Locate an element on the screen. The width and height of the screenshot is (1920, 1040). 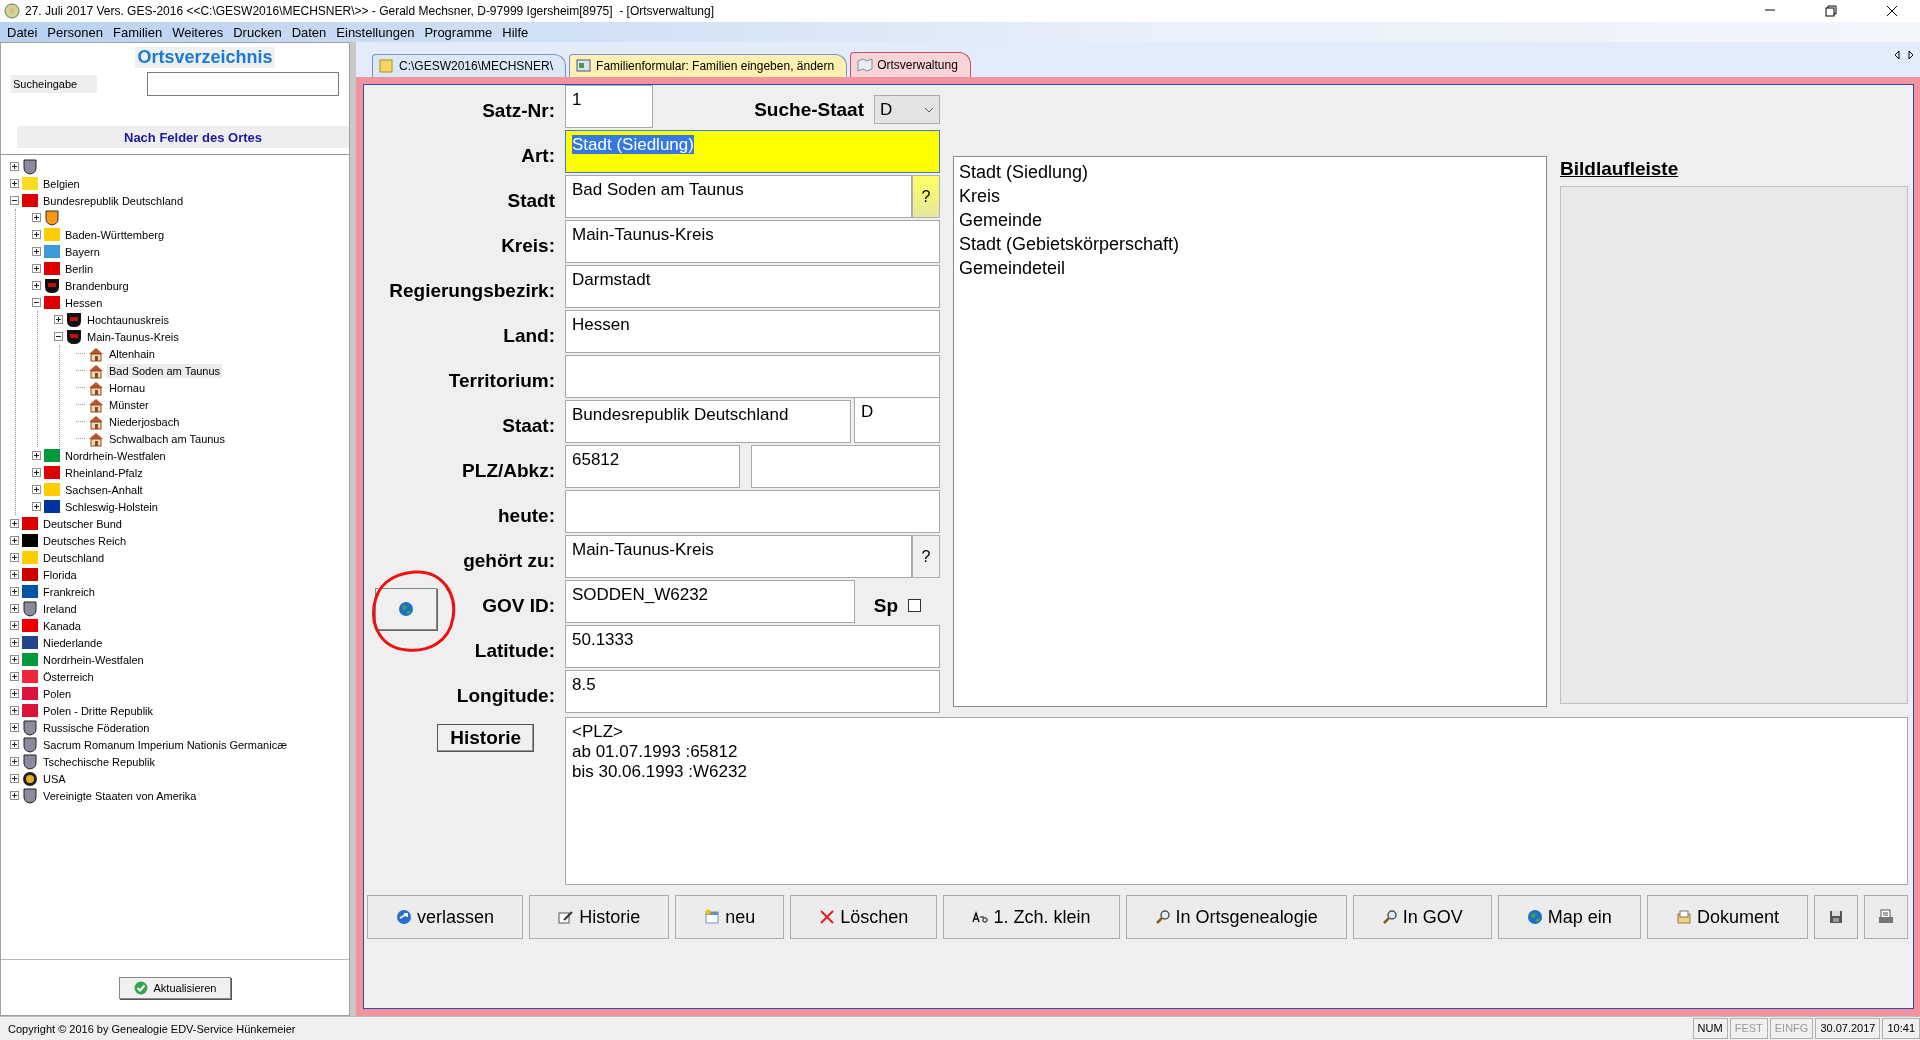
list-item: Gemeinde is located at coordinates (1001, 220).